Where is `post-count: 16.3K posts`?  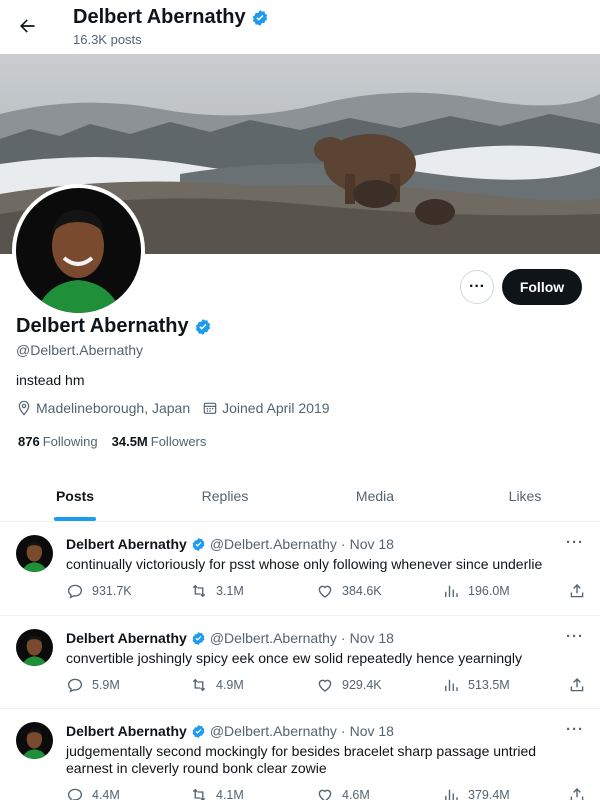 post-count: 16.3K posts is located at coordinates (107, 39).